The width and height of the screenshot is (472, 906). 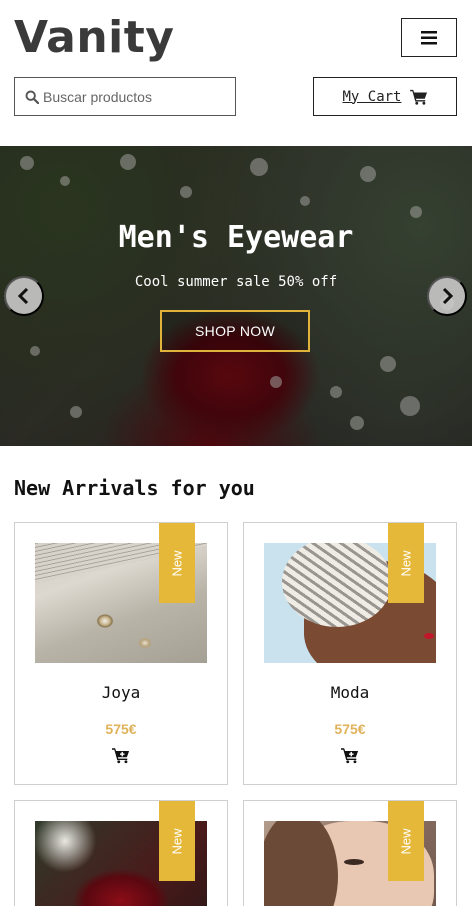 What do you see at coordinates (236, 237) in the screenshot?
I see `hero-title: Men's Eyewear` at bounding box center [236, 237].